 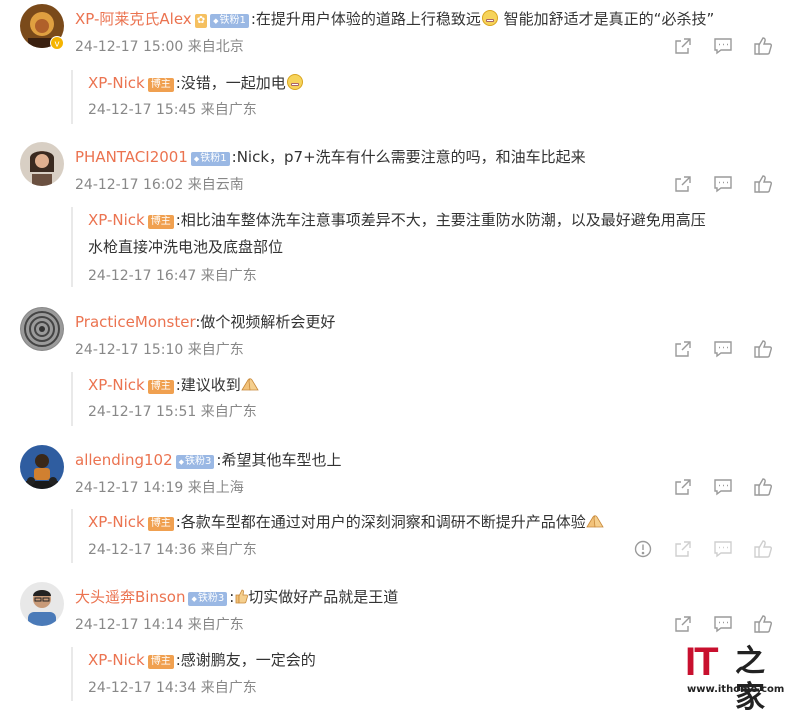 What do you see at coordinates (135, 322) in the screenshot?
I see `username-link: PracticeMonster` at bounding box center [135, 322].